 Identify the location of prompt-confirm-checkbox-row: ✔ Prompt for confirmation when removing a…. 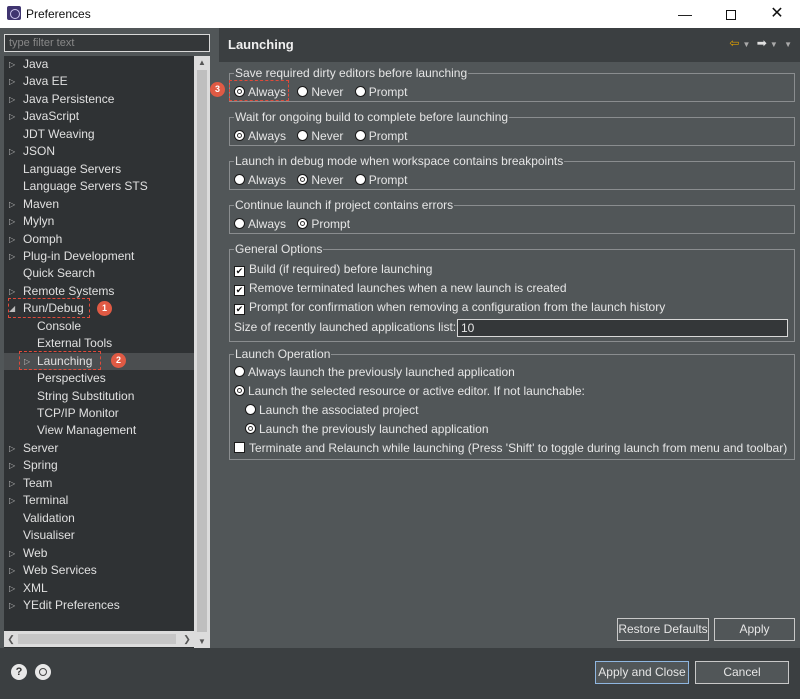
(449, 307).